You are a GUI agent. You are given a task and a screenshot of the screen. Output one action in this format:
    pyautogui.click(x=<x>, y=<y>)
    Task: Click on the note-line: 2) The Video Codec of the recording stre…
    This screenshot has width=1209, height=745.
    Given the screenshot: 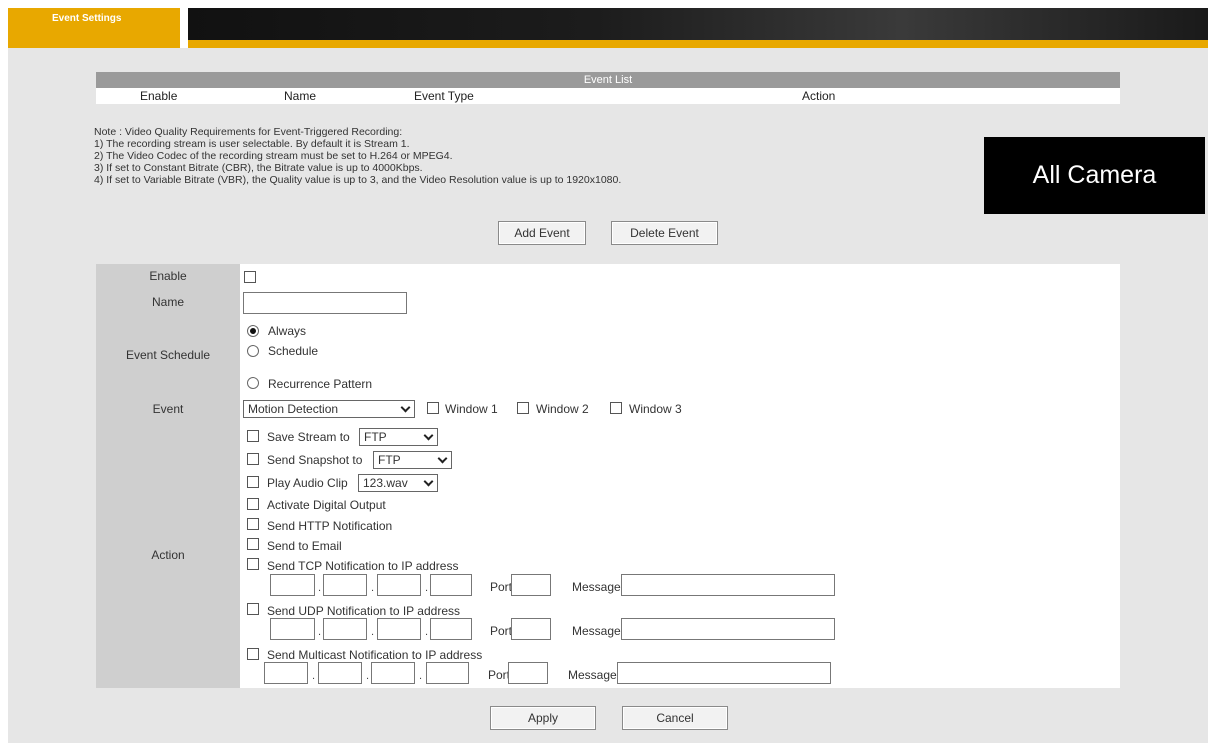 What is the action you would take?
    pyautogui.click(x=273, y=156)
    